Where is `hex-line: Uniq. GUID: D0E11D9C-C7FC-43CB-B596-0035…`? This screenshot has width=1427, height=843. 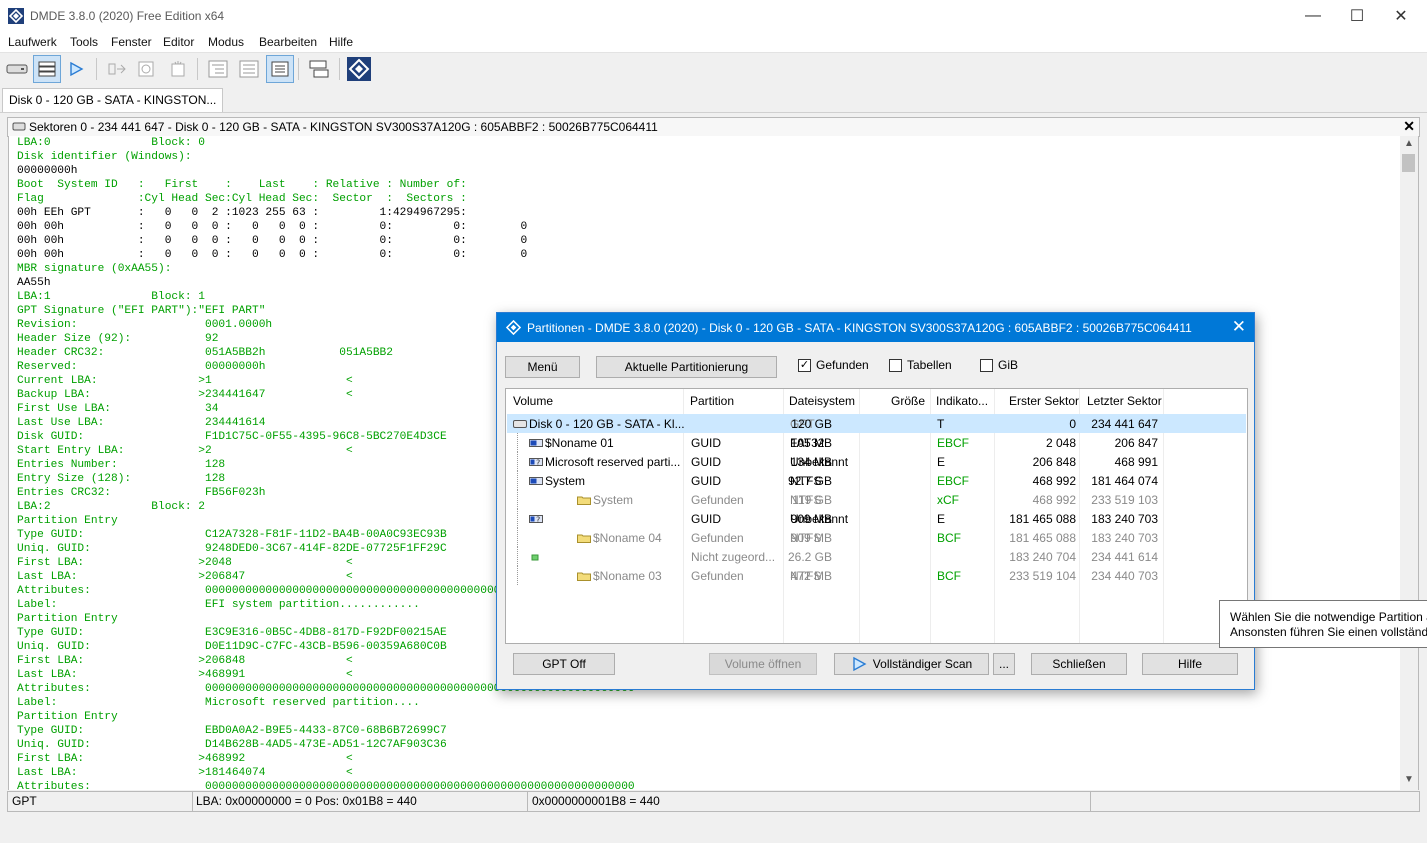 hex-line: Uniq. GUID: D0E11D9C-C7FC-43CB-B596-0035… is located at coordinates (232, 647).